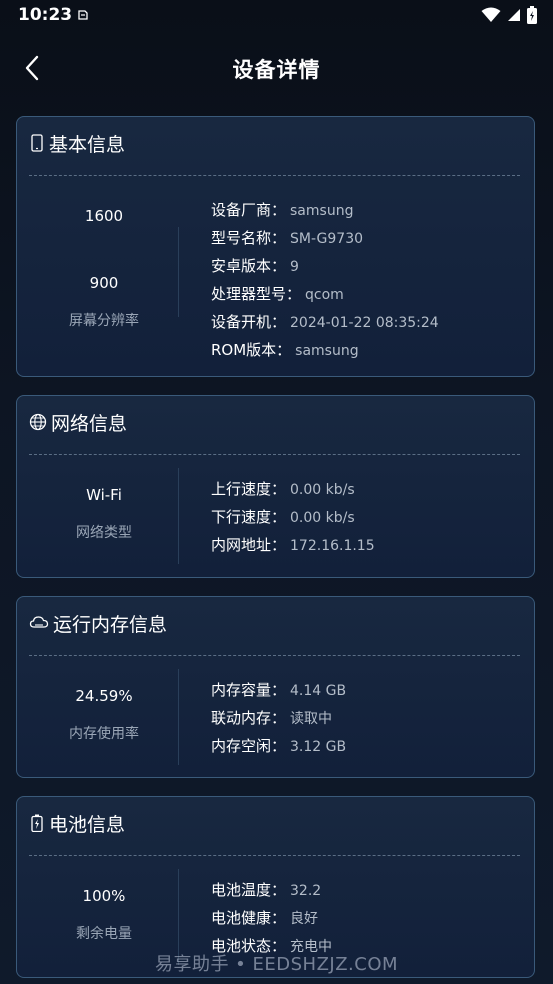 The height and width of the screenshot is (984, 553). What do you see at coordinates (276, 964) in the screenshot?
I see `watermark-text: 易享助手 • EEDSHZJZ.COM` at bounding box center [276, 964].